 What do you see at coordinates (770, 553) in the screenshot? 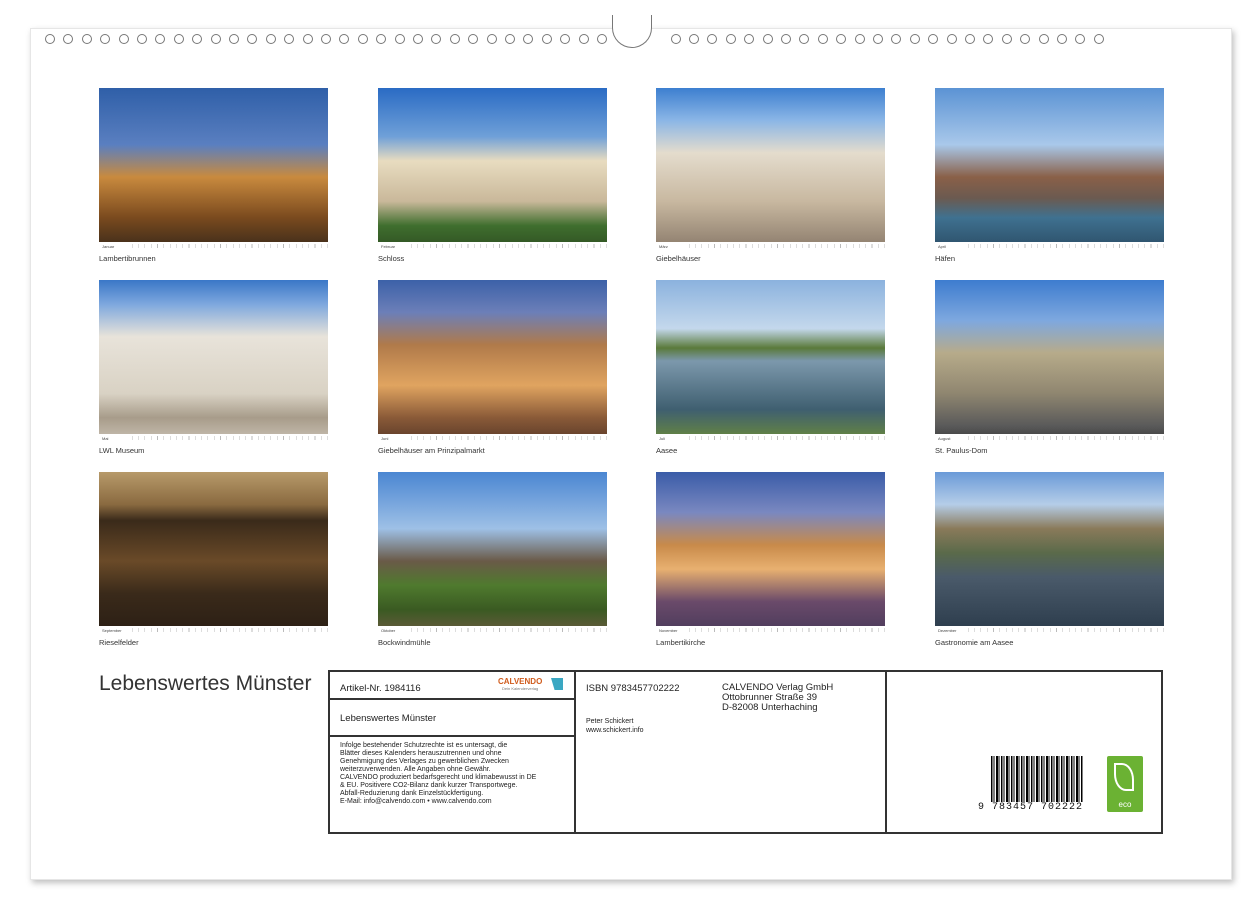
I see `month-photo: November` at bounding box center [770, 553].